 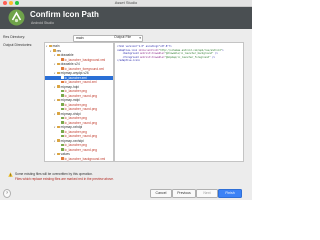 What do you see at coordinates (10, 174) in the screenshot?
I see `warning-icon` at bounding box center [10, 174].